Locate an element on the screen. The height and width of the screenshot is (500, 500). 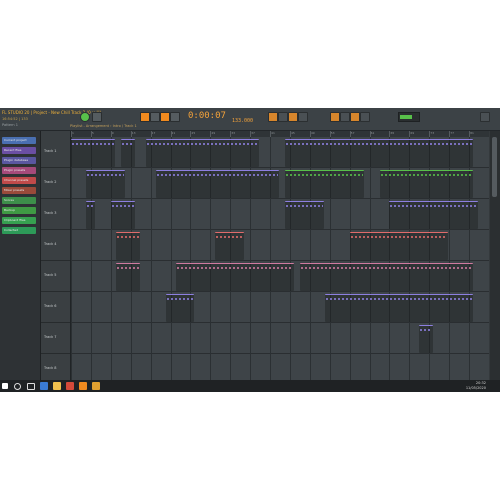
hint-bar: Playlist - Arrangement › Intro / Track 1 is located at coordinates (103, 126).